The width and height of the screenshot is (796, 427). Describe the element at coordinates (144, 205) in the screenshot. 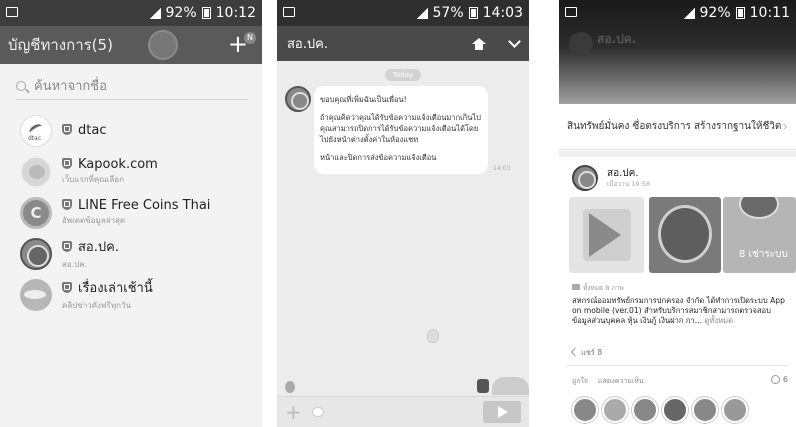

I see `account-name: LINE Free Coins Thai` at that location.